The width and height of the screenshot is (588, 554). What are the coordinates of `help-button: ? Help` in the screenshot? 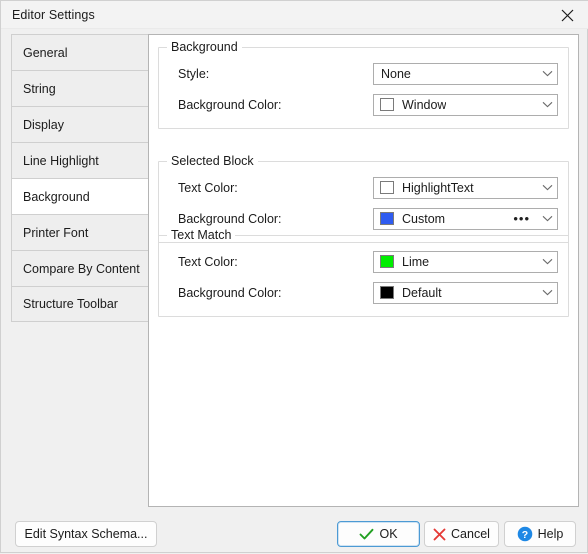 It's located at (540, 534).